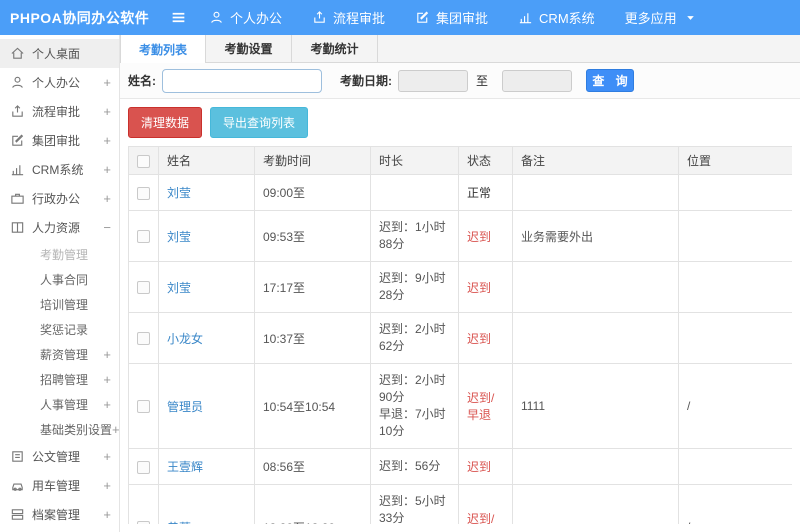 The image size is (800, 532). I want to click on sidebar-item: 薪资管理 +, so click(59, 354).